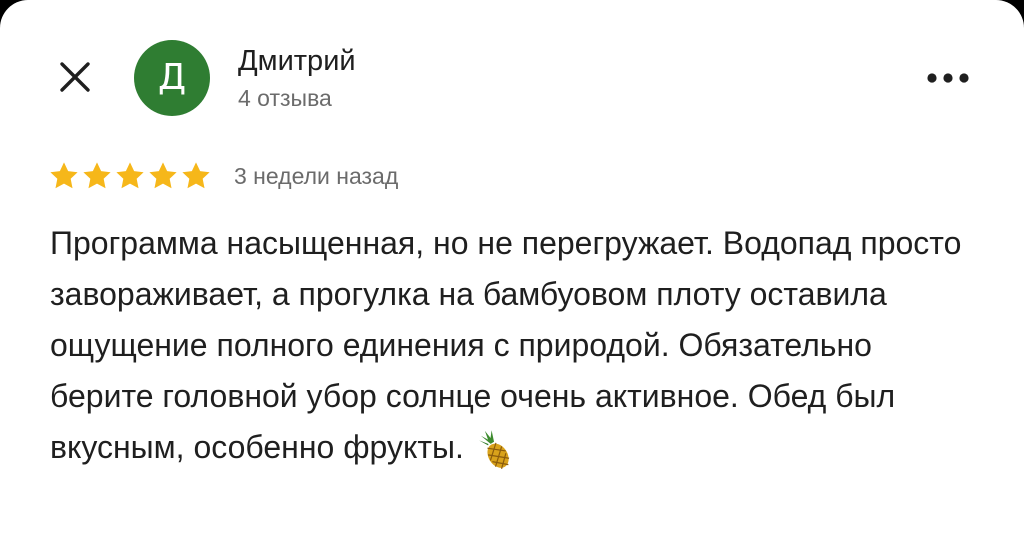 The image size is (1024, 560). Describe the element at coordinates (223, 176) in the screenshot. I see `rating-row: 3 недели назад` at that location.